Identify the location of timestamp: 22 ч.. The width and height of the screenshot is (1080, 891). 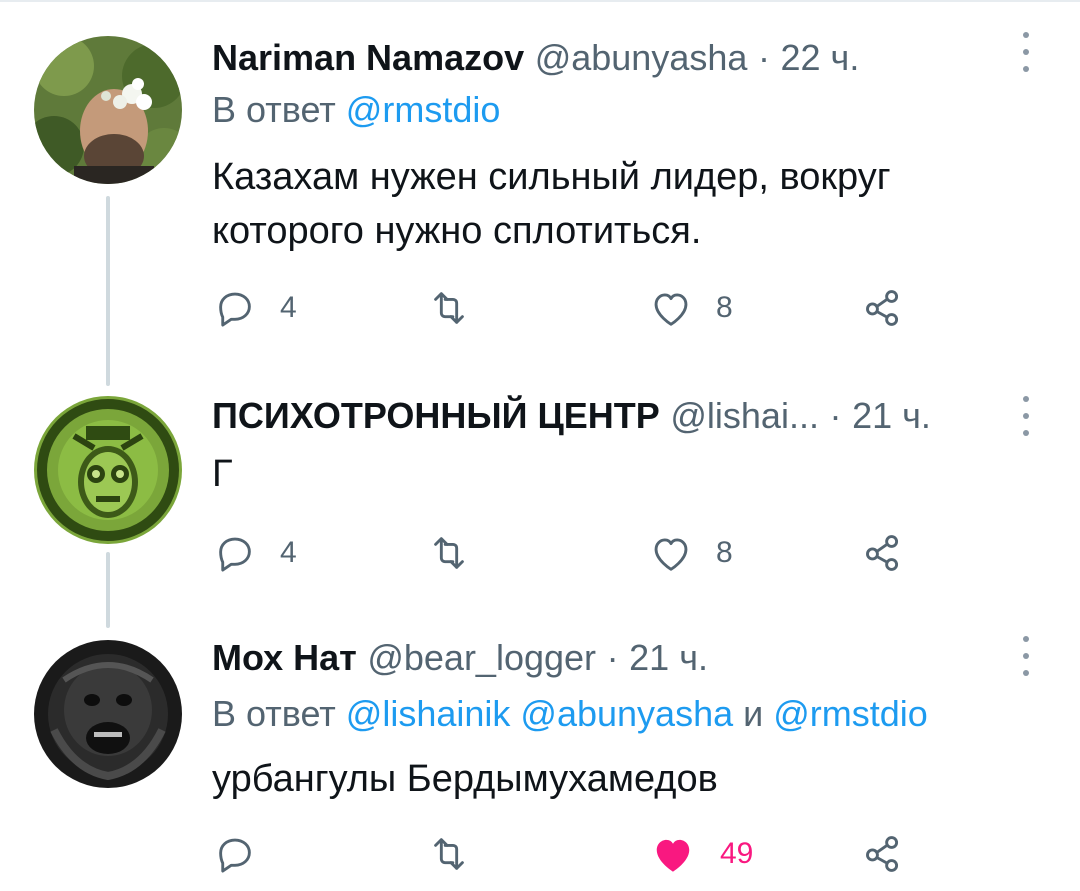
(820, 57).